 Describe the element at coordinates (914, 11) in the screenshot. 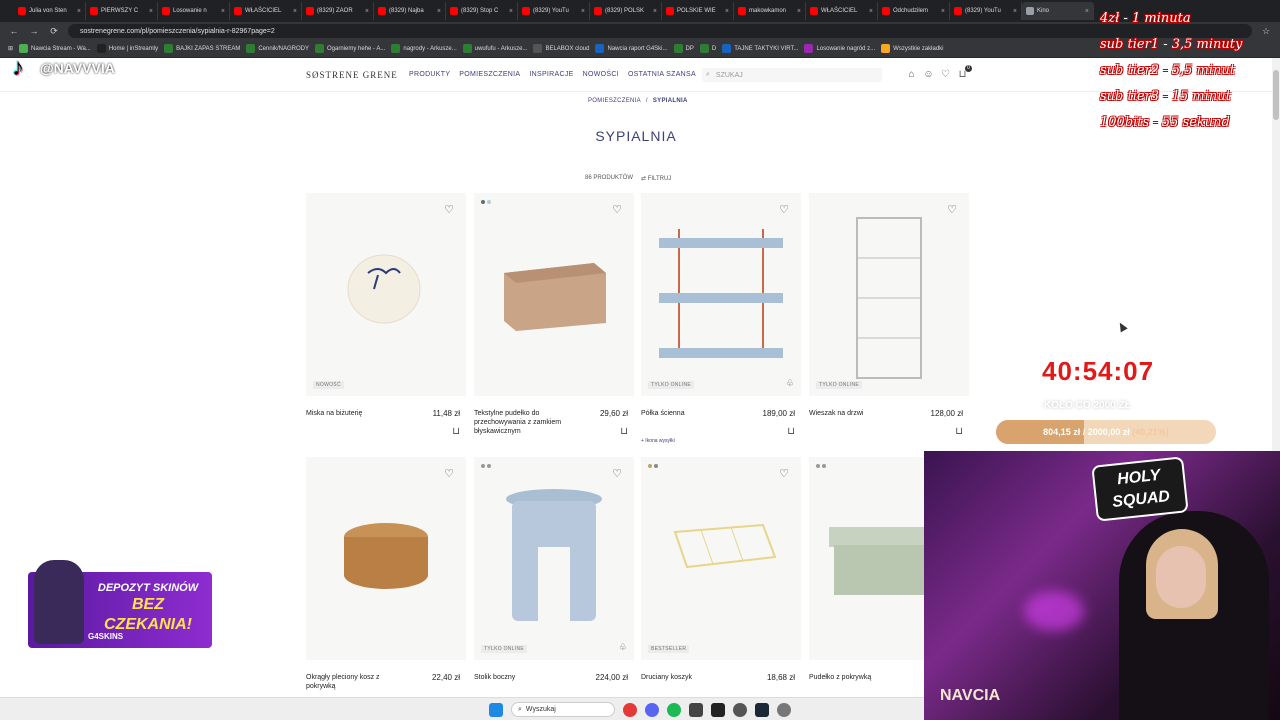

I see `browser-tab: Odchudzilem ×` at that location.